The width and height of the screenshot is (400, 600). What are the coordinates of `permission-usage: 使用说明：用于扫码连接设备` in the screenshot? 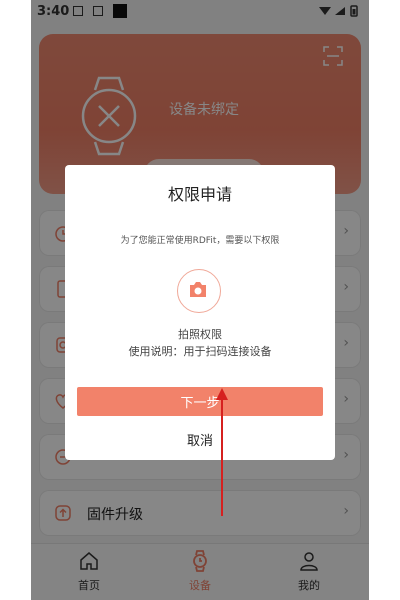 It's located at (200, 351).